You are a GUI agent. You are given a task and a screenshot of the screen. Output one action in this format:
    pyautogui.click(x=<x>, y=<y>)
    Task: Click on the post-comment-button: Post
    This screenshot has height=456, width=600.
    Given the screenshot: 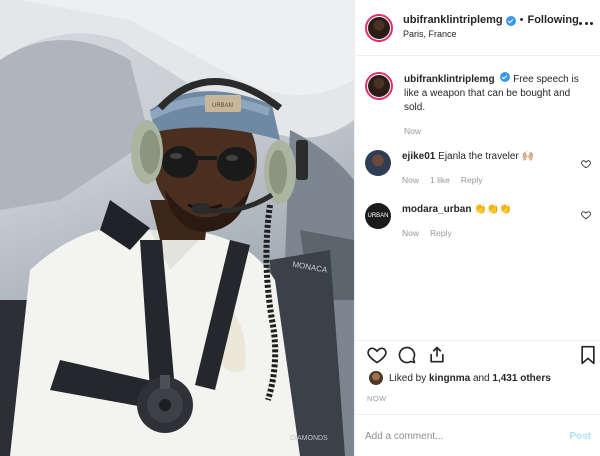 What is the action you would take?
    pyautogui.click(x=580, y=436)
    